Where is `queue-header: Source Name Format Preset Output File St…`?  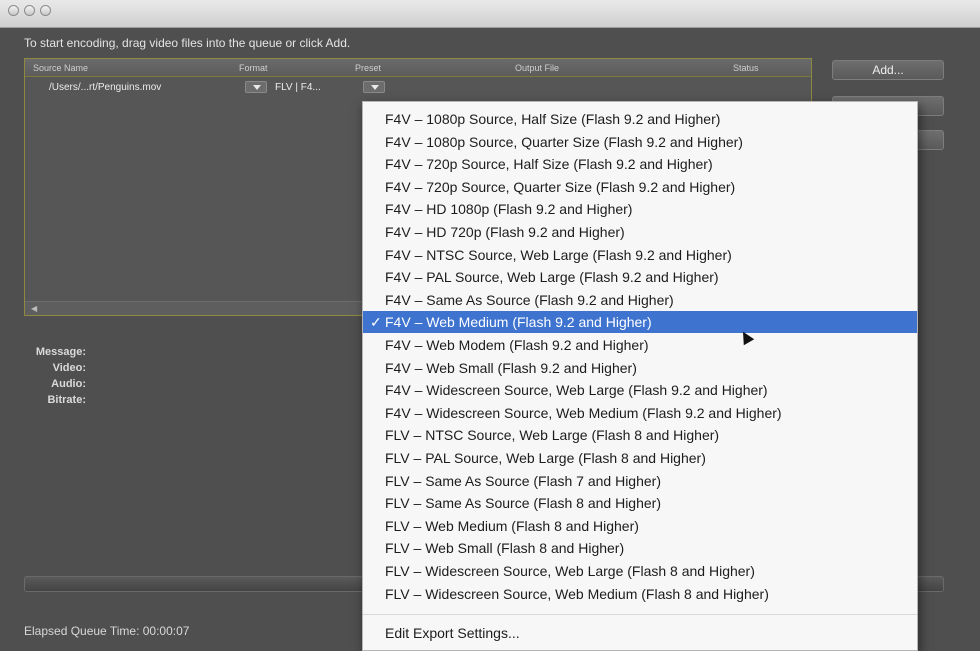 queue-header: Source Name Format Preset Output File St… is located at coordinates (418, 68).